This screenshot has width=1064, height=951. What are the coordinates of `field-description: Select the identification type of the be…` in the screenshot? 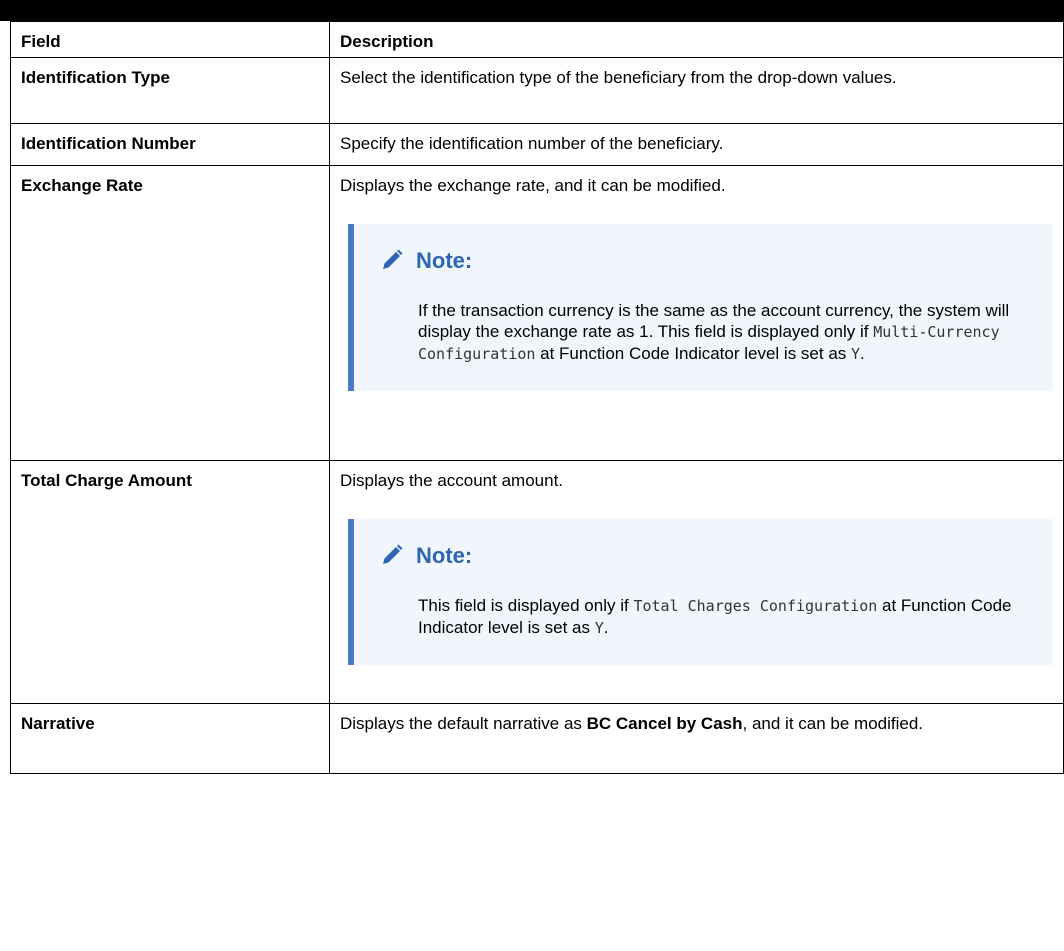 It's located at (696, 90).